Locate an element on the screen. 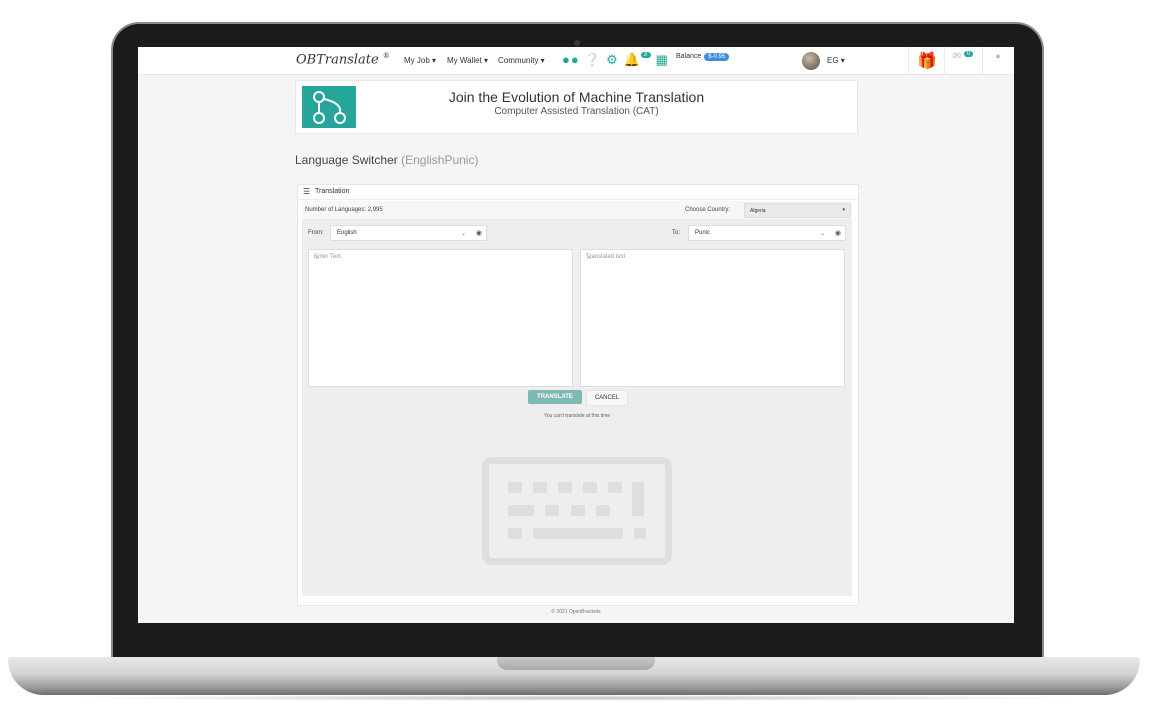 The height and width of the screenshot is (714, 1167). nav-my-wallet: My Wallet ▾ is located at coordinates (467, 60).